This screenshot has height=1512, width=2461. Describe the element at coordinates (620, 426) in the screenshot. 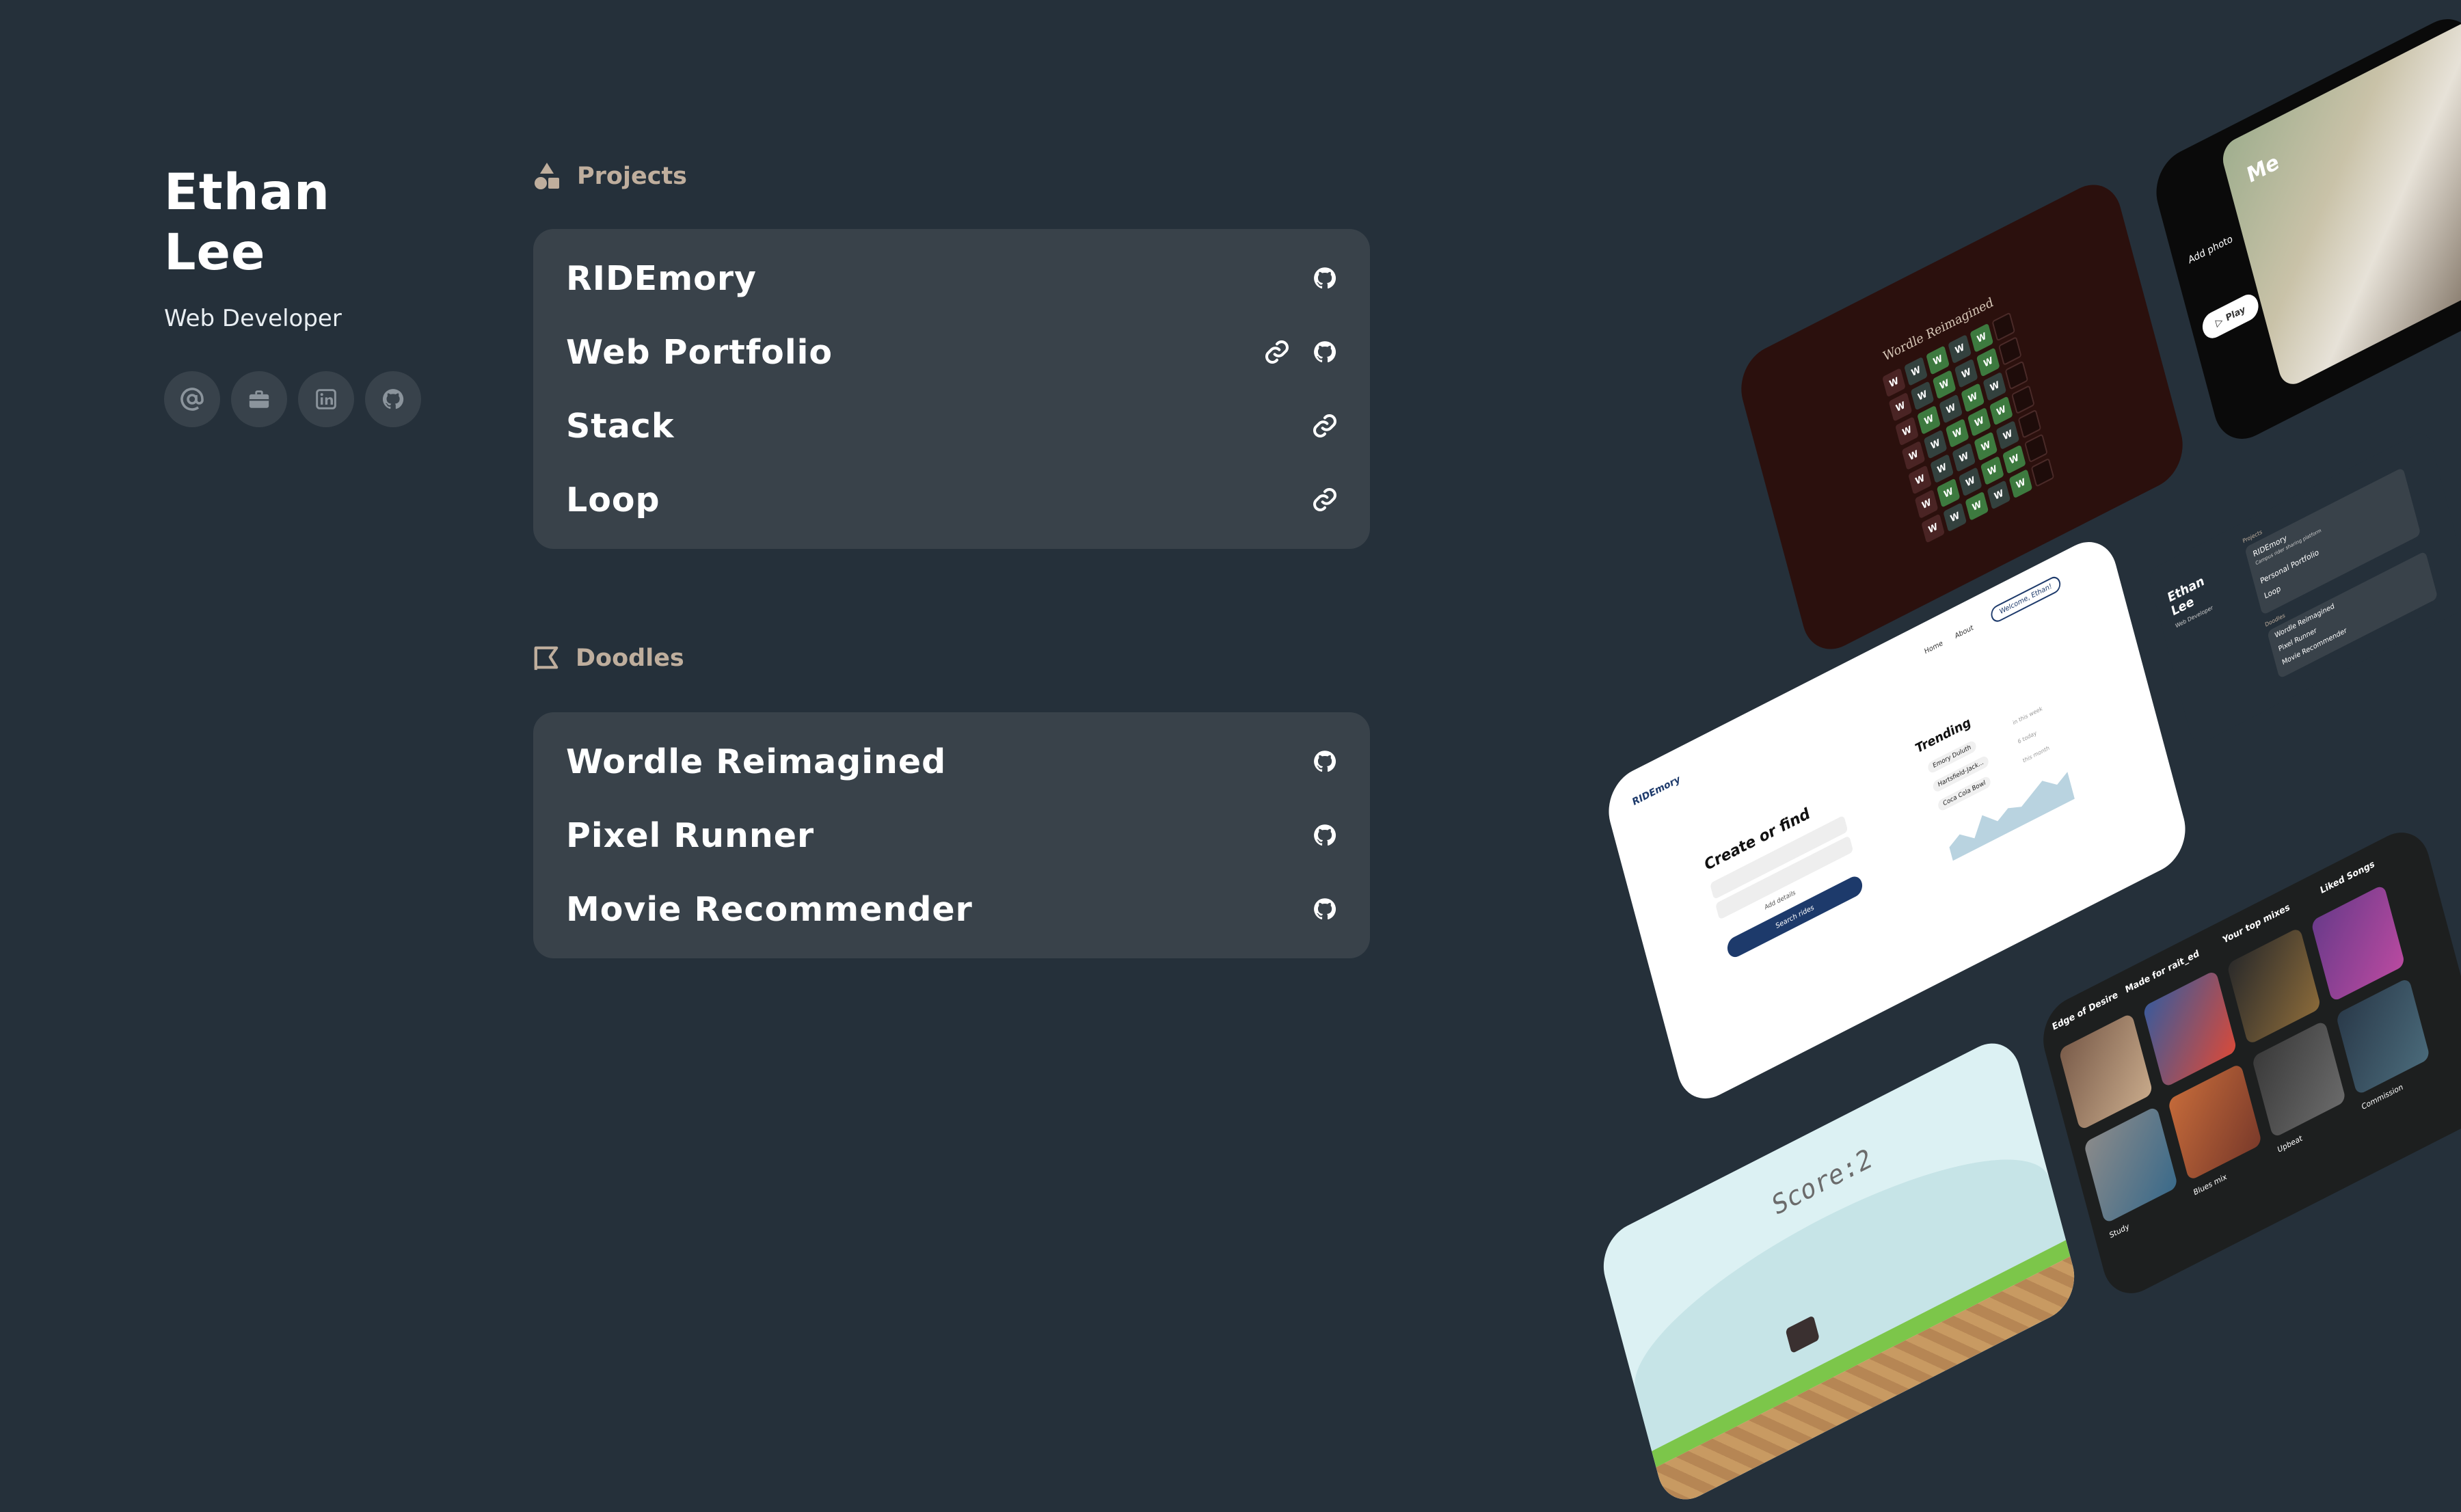

I see `project-title: Stack` at that location.